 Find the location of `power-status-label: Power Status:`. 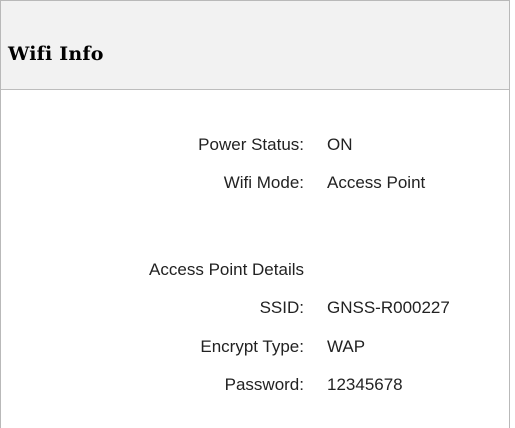

power-status-label: Power Status: is located at coordinates (251, 144).